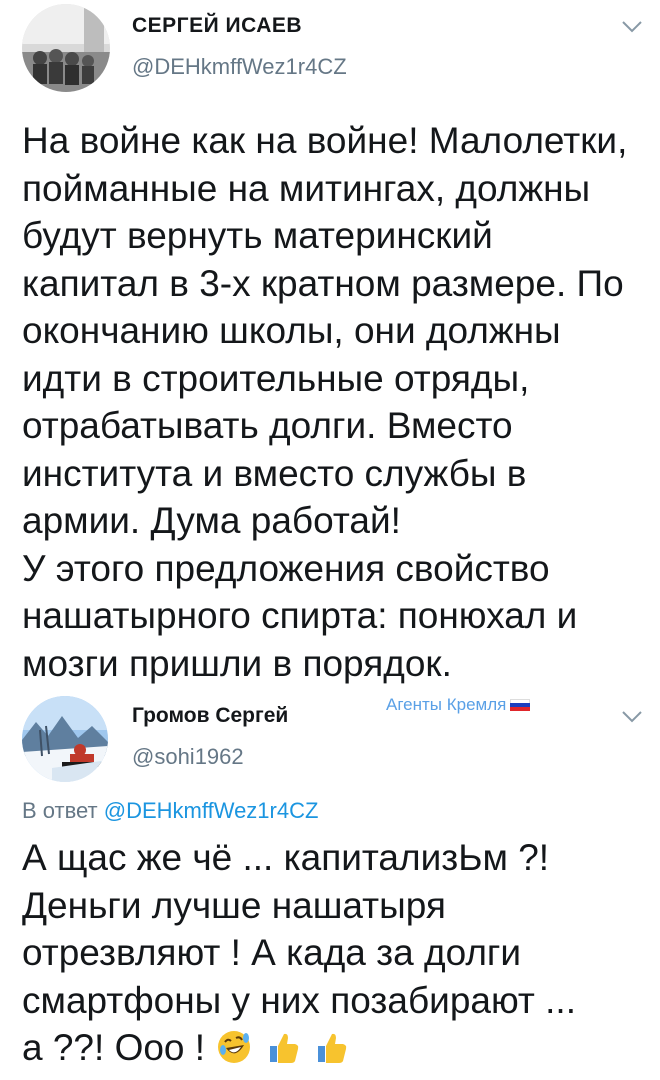 The width and height of the screenshot is (660, 1080). Describe the element at coordinates (520, 704) in the screenshot. I see `russian-flag-icon` at that location.